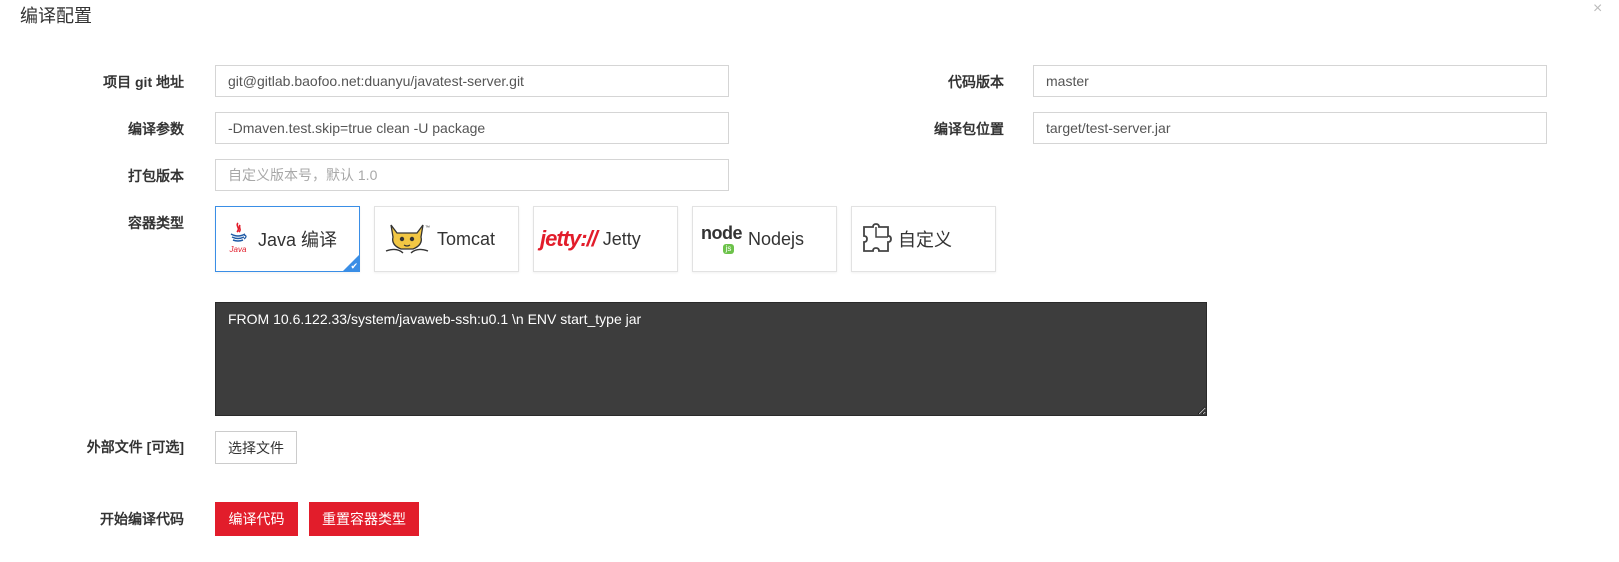 This screenshot has width=1619, height=562. Describe the element at coordinates (876, 239) in the screenshot. I see `puzzle-icon` at that location.